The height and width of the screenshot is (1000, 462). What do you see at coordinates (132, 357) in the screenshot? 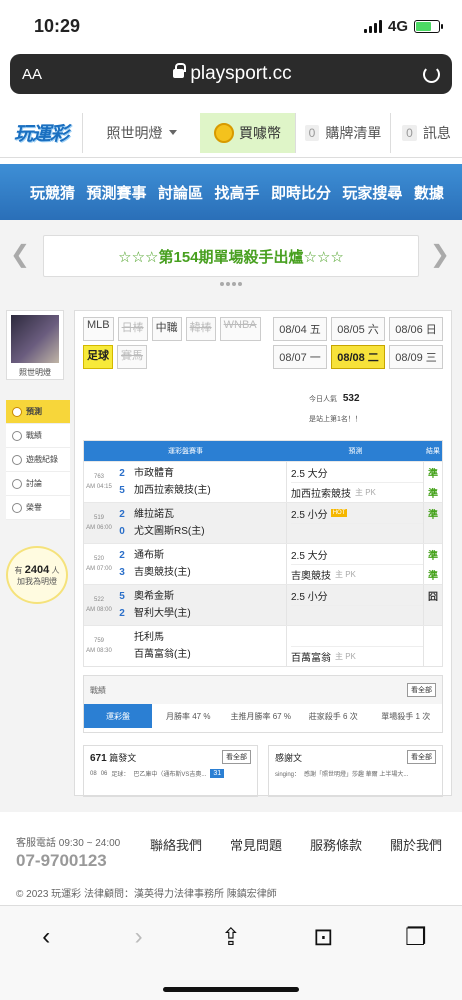
I see `league-tag: 賽馬` at bounding box center [132, 357].